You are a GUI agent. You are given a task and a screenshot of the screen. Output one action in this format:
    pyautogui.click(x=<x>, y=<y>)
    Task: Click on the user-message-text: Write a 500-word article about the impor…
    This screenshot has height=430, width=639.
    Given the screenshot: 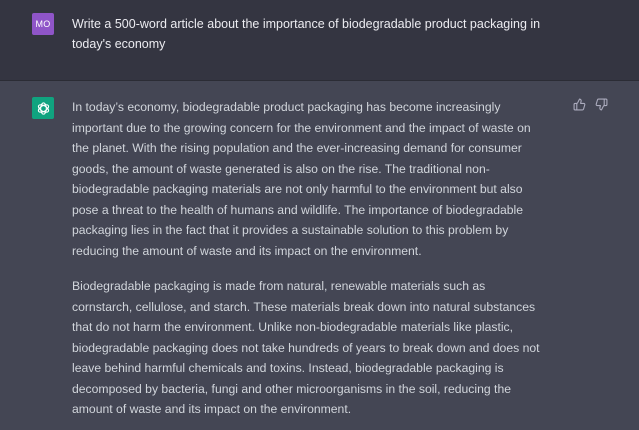 What is the action you would take?
    pyautogui.click(x=306, y=34)
    